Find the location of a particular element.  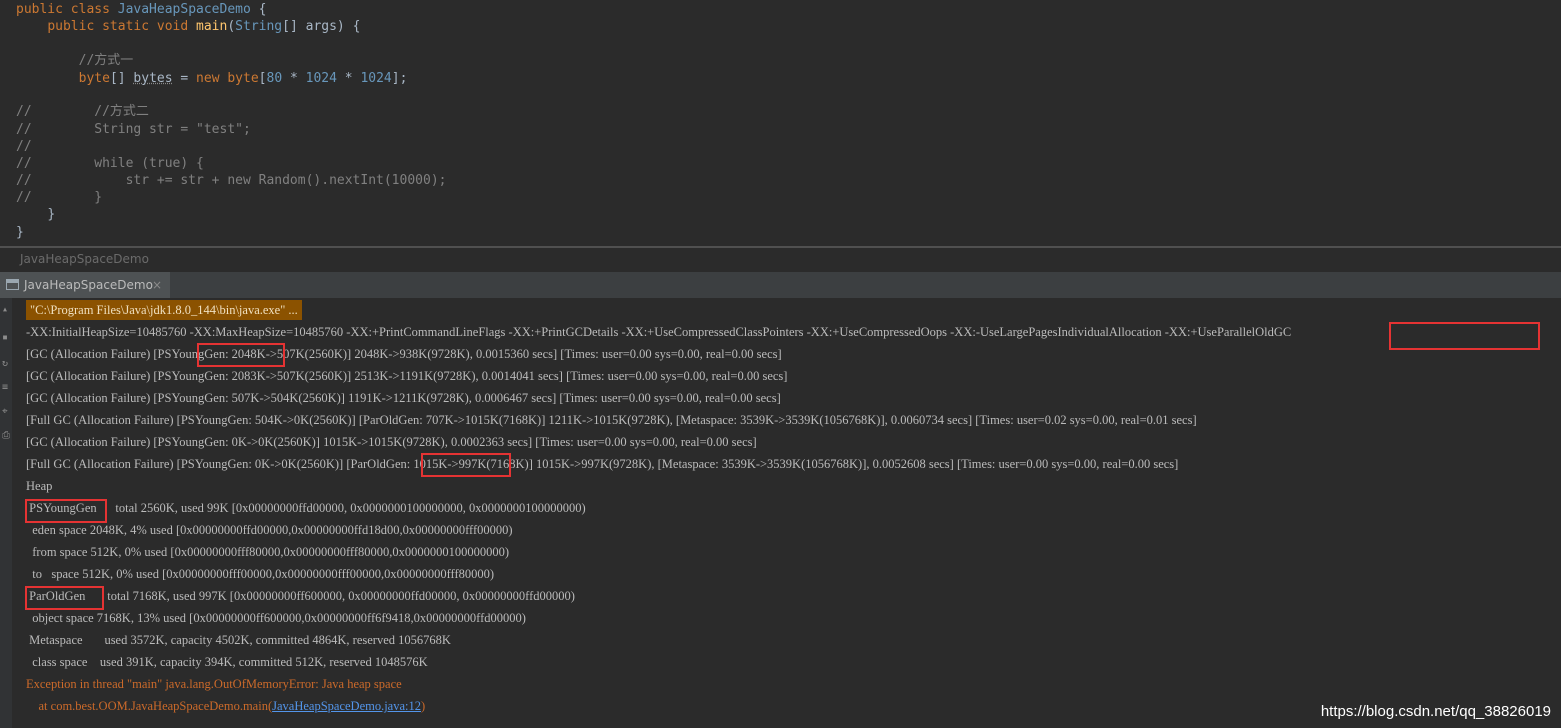

code-line: // } is located at coordinates (59, 198).